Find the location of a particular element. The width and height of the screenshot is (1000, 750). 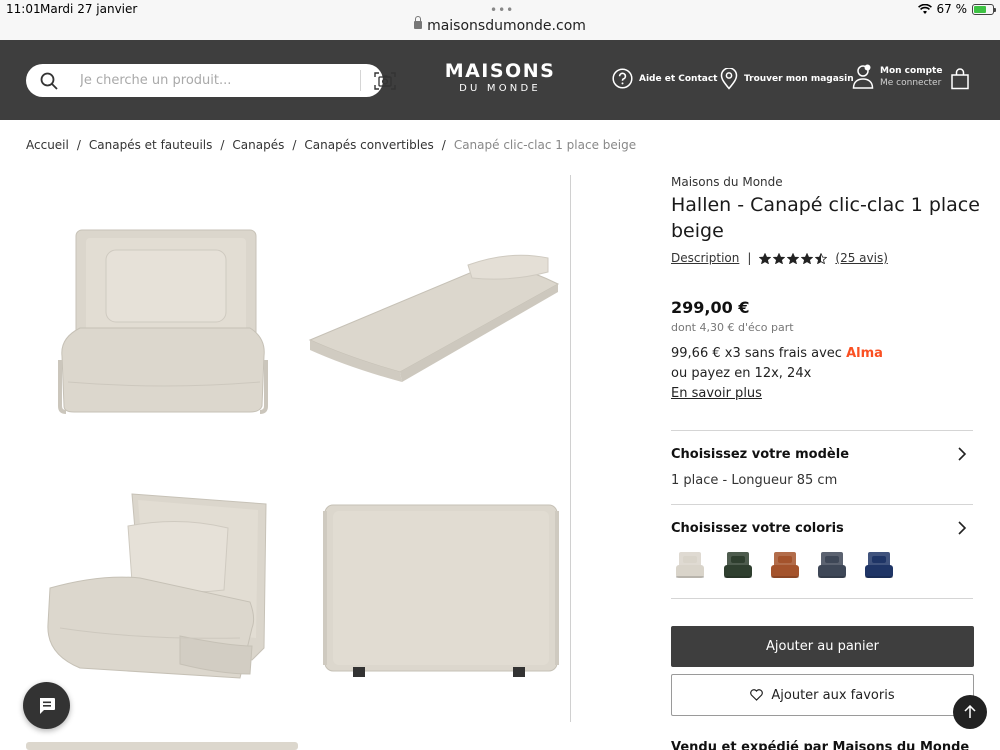

rating-stars is located at coordinates (793, 258).